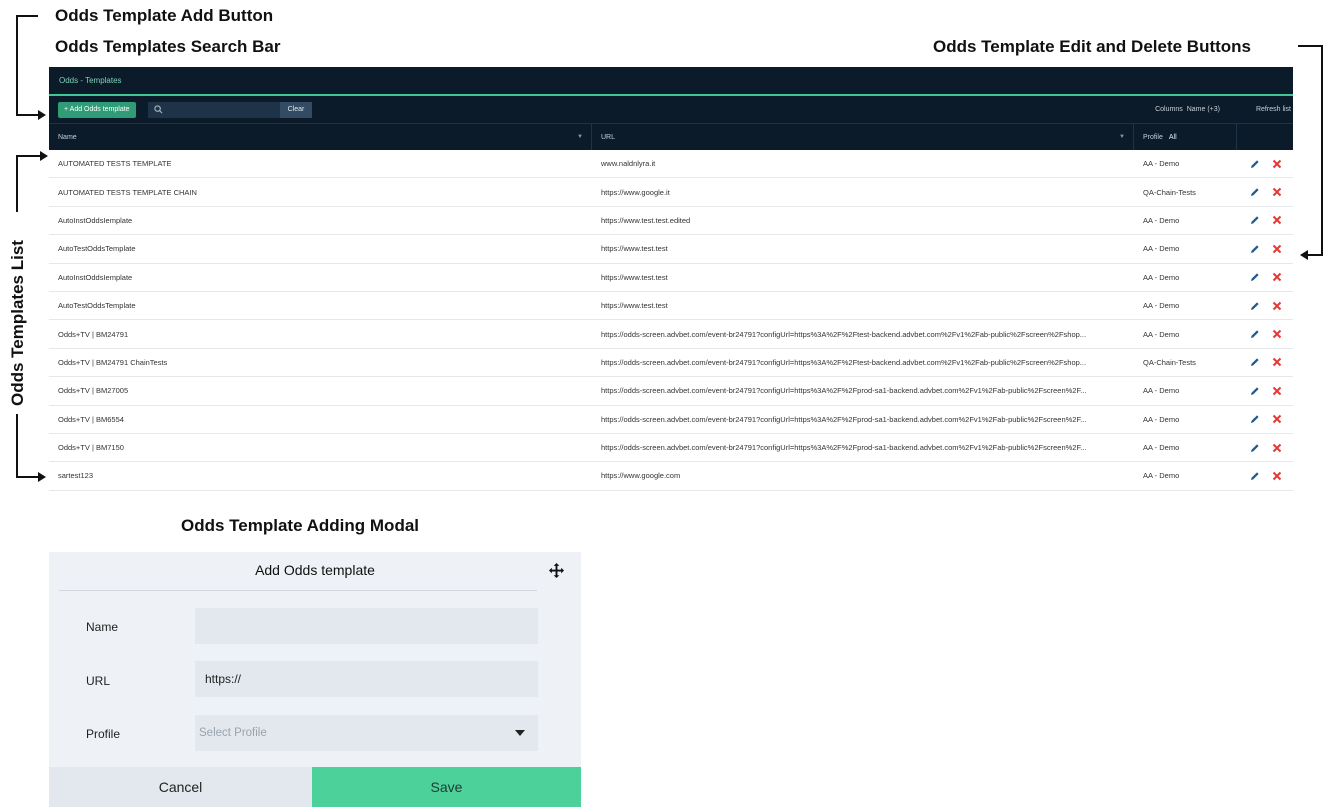  I want to click on chevron-down-icon, so click(520, 733).